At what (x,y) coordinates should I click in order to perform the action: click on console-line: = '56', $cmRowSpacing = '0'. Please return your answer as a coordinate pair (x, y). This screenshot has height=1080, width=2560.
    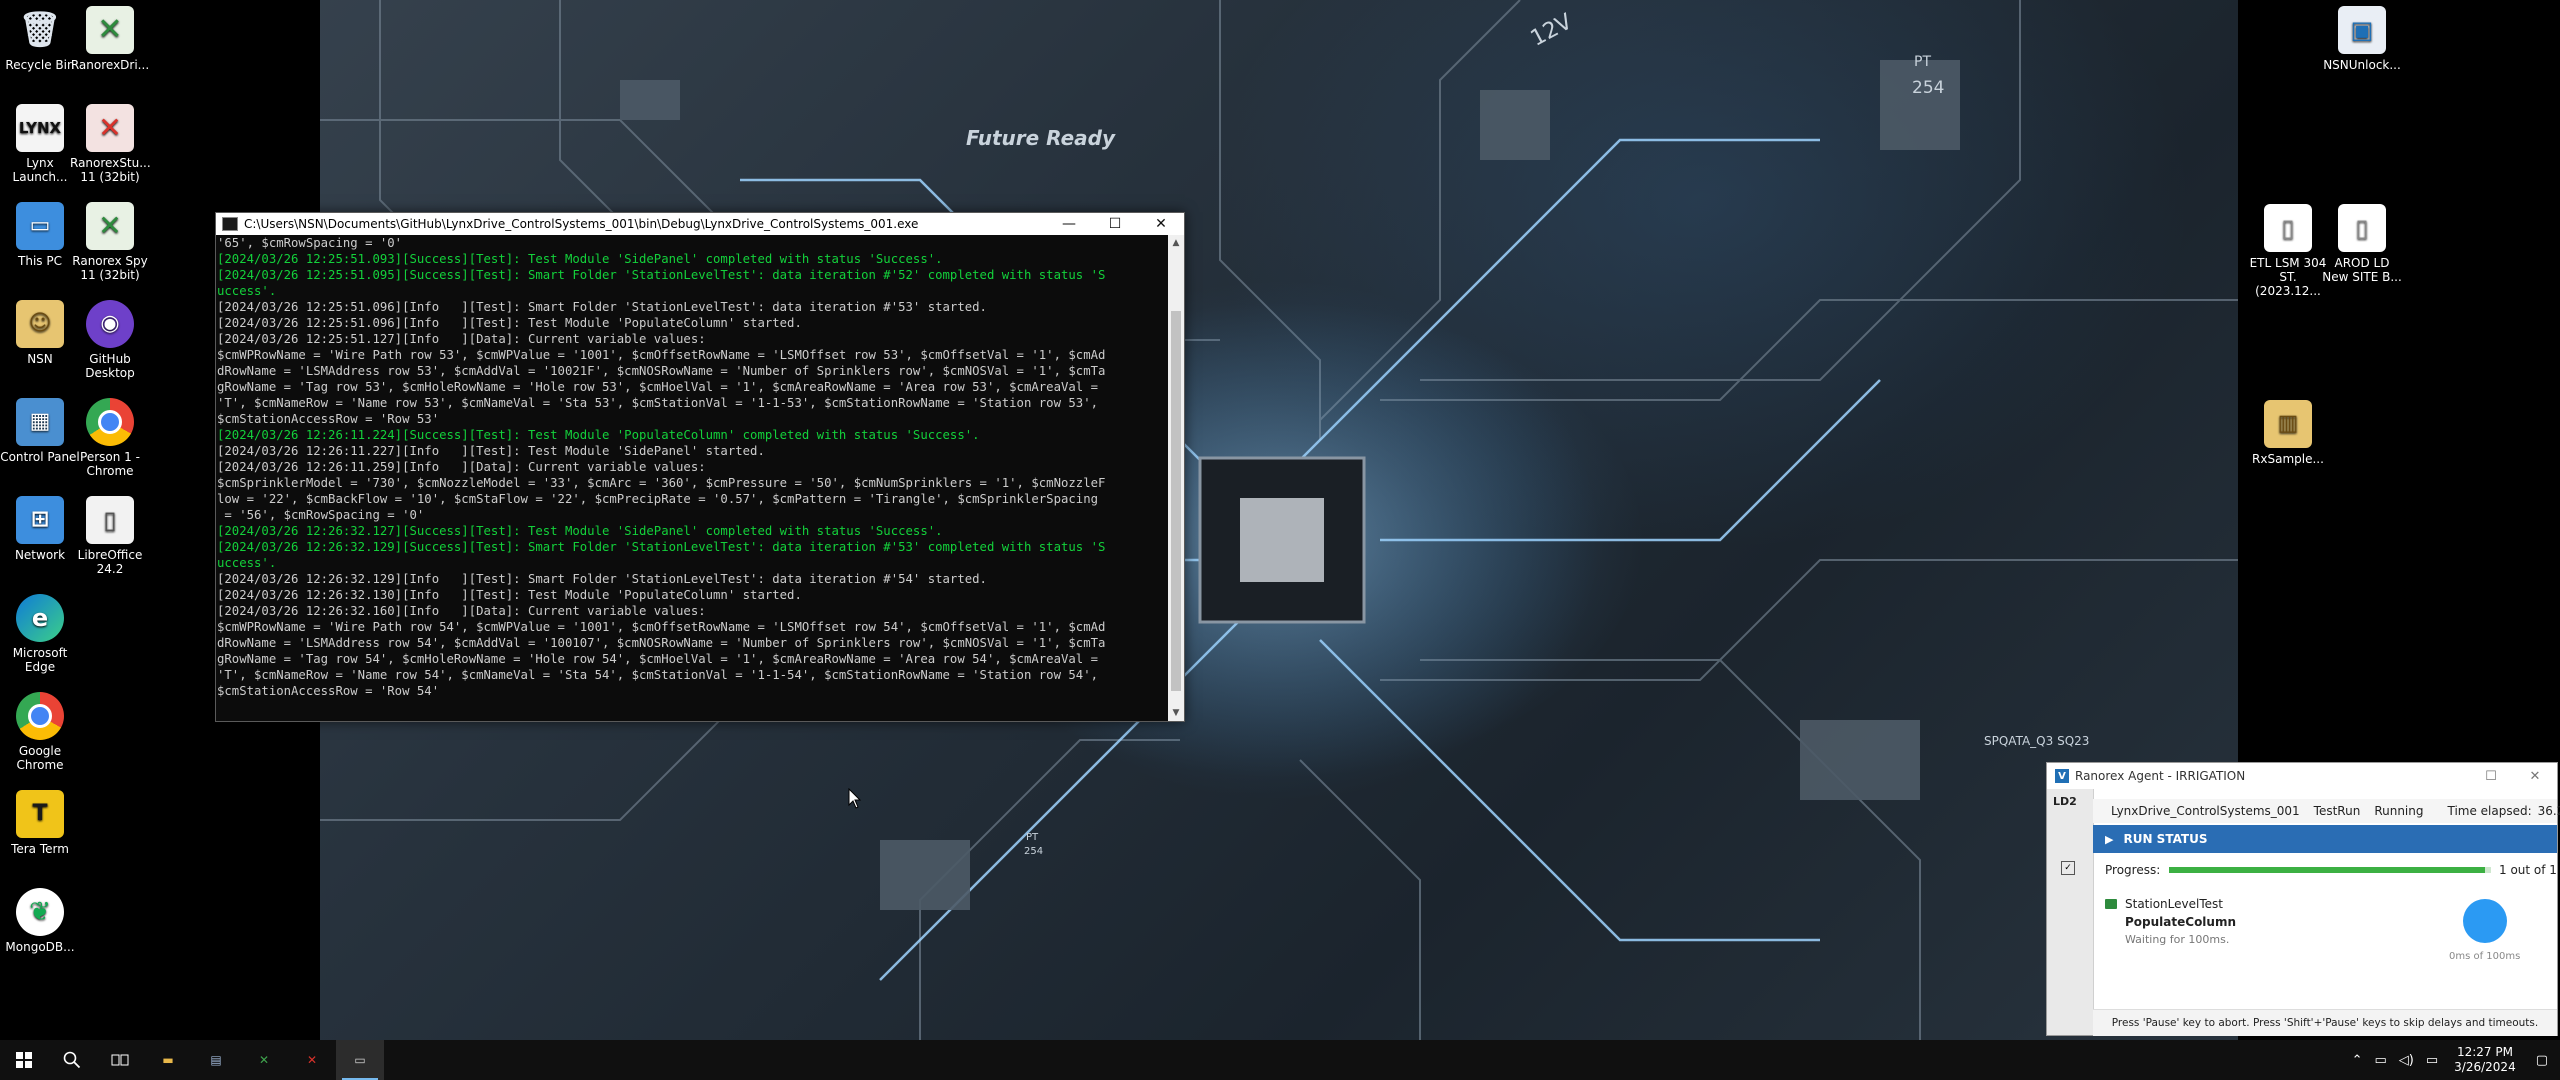
    Looking at the image, I should click on (321, 515).